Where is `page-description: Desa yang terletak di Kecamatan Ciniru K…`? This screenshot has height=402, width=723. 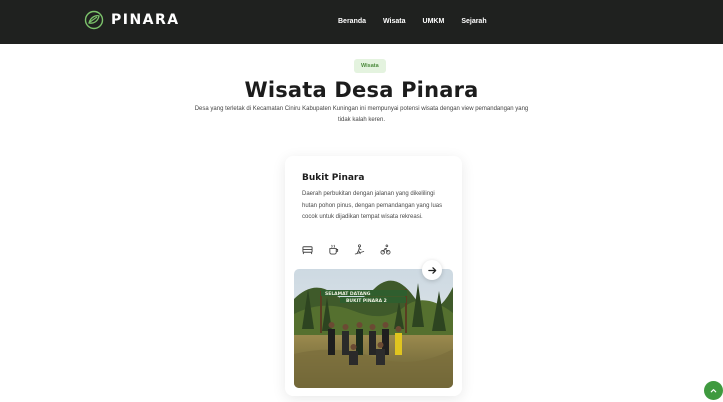 page-description: Desa yang terletak di Kecamatan Ciniru K… is located at coordinates (361, 114).